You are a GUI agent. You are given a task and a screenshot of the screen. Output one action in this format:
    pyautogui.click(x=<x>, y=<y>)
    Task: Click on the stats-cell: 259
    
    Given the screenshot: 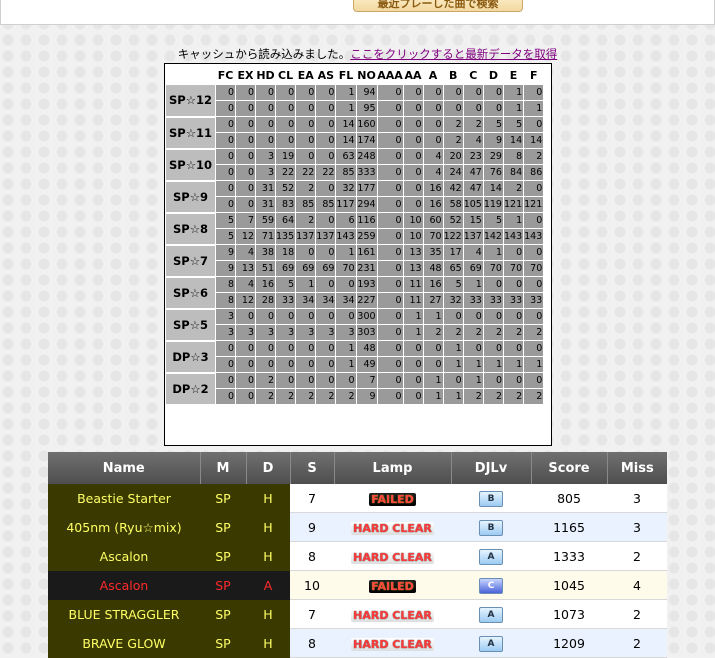 What is the action you would take?
    pyautogui.click(x=366, y=236)
    